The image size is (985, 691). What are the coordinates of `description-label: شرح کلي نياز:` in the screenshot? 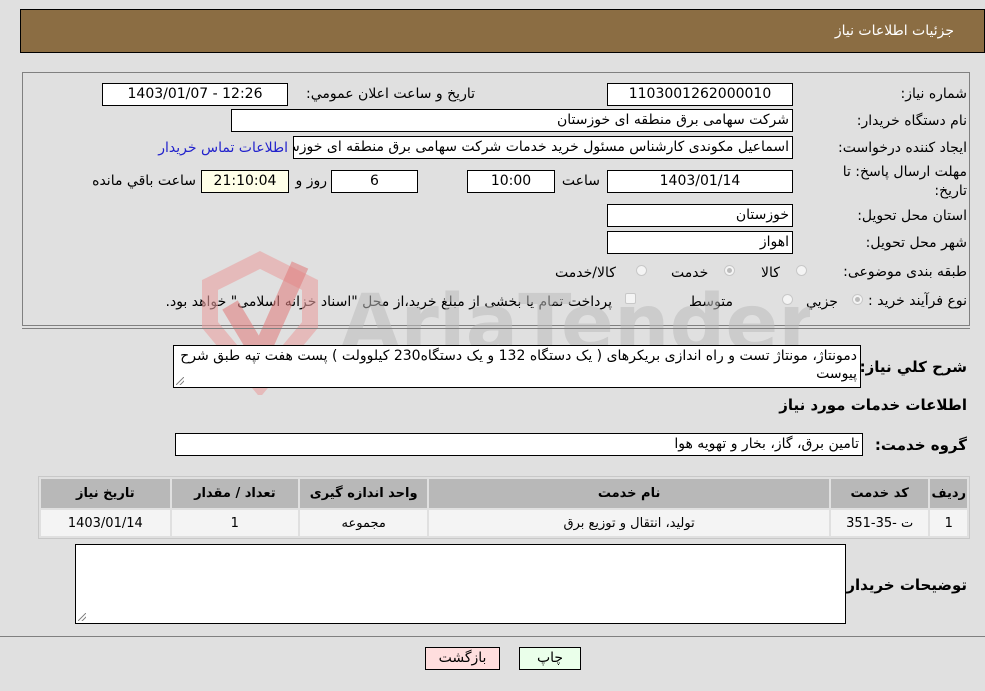 It's located at (913, 367).